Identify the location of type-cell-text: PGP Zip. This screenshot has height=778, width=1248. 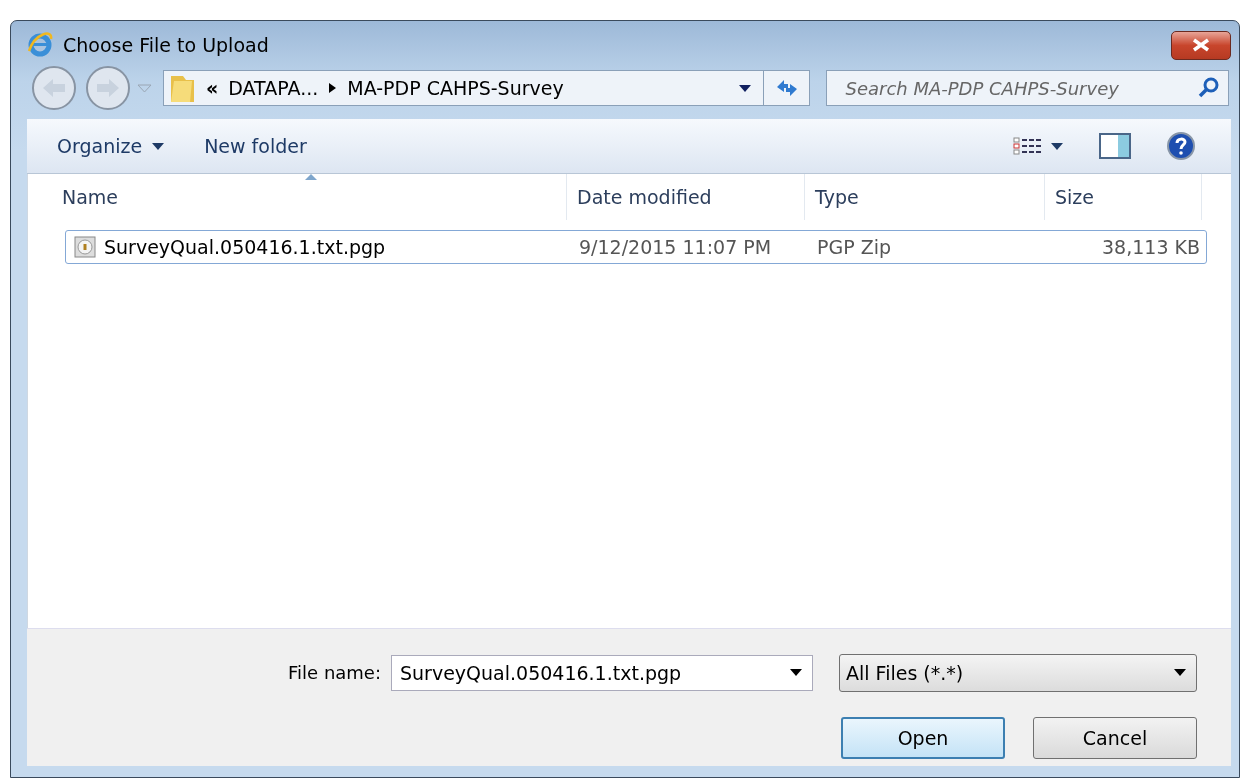
(854, 247).